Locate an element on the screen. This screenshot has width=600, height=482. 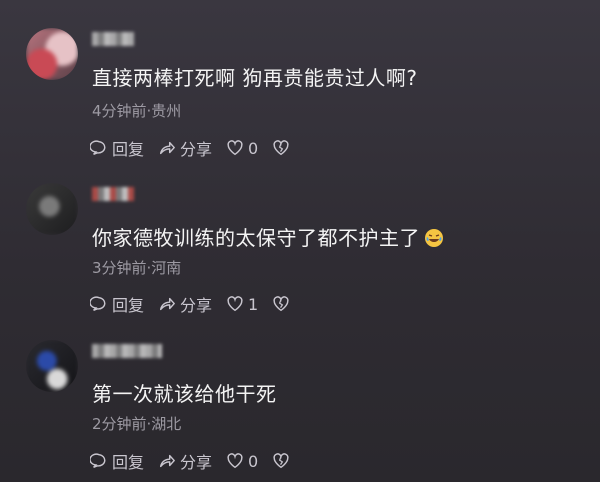
comment-text: 你家德牧训练的太保守了都不护主了 is located at coordinates (268, 236).